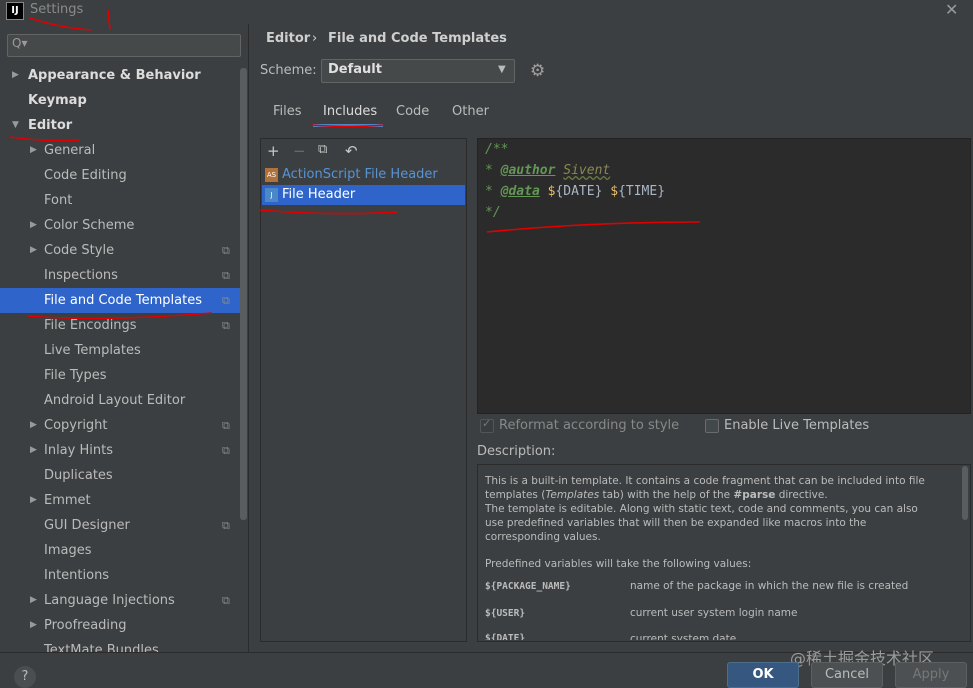  What do you see at coordinates (537, 71) in the screenshot?
I see `gear-icon: ⚙` at bounding box center [537, 71].